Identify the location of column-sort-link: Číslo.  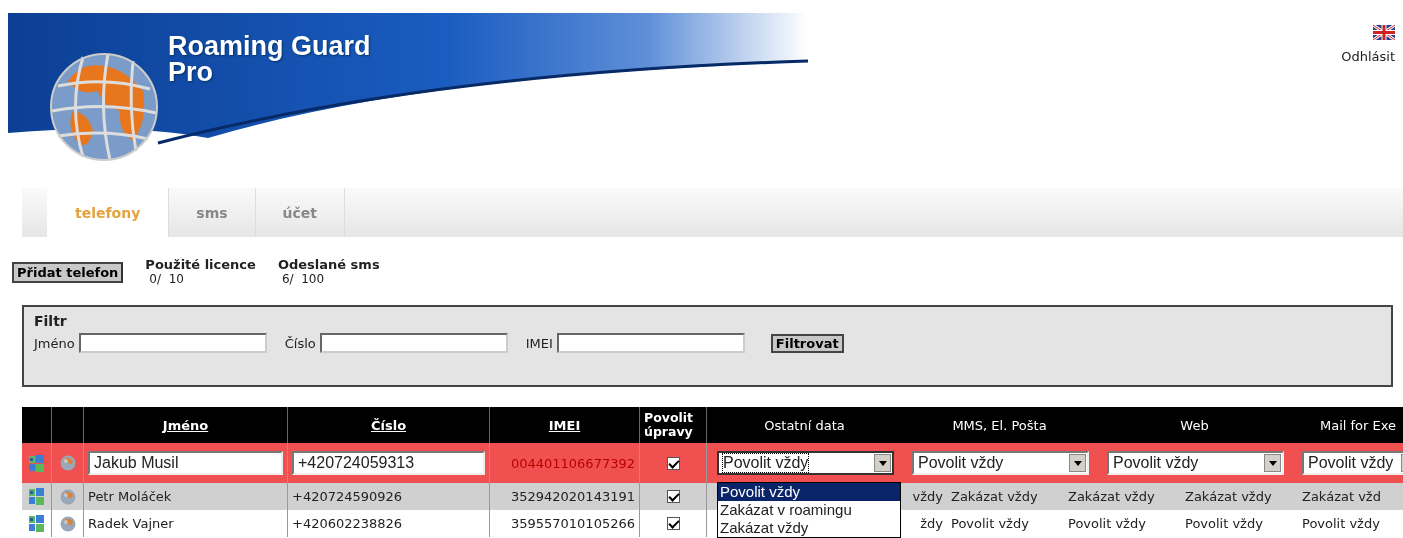
(388, 425).